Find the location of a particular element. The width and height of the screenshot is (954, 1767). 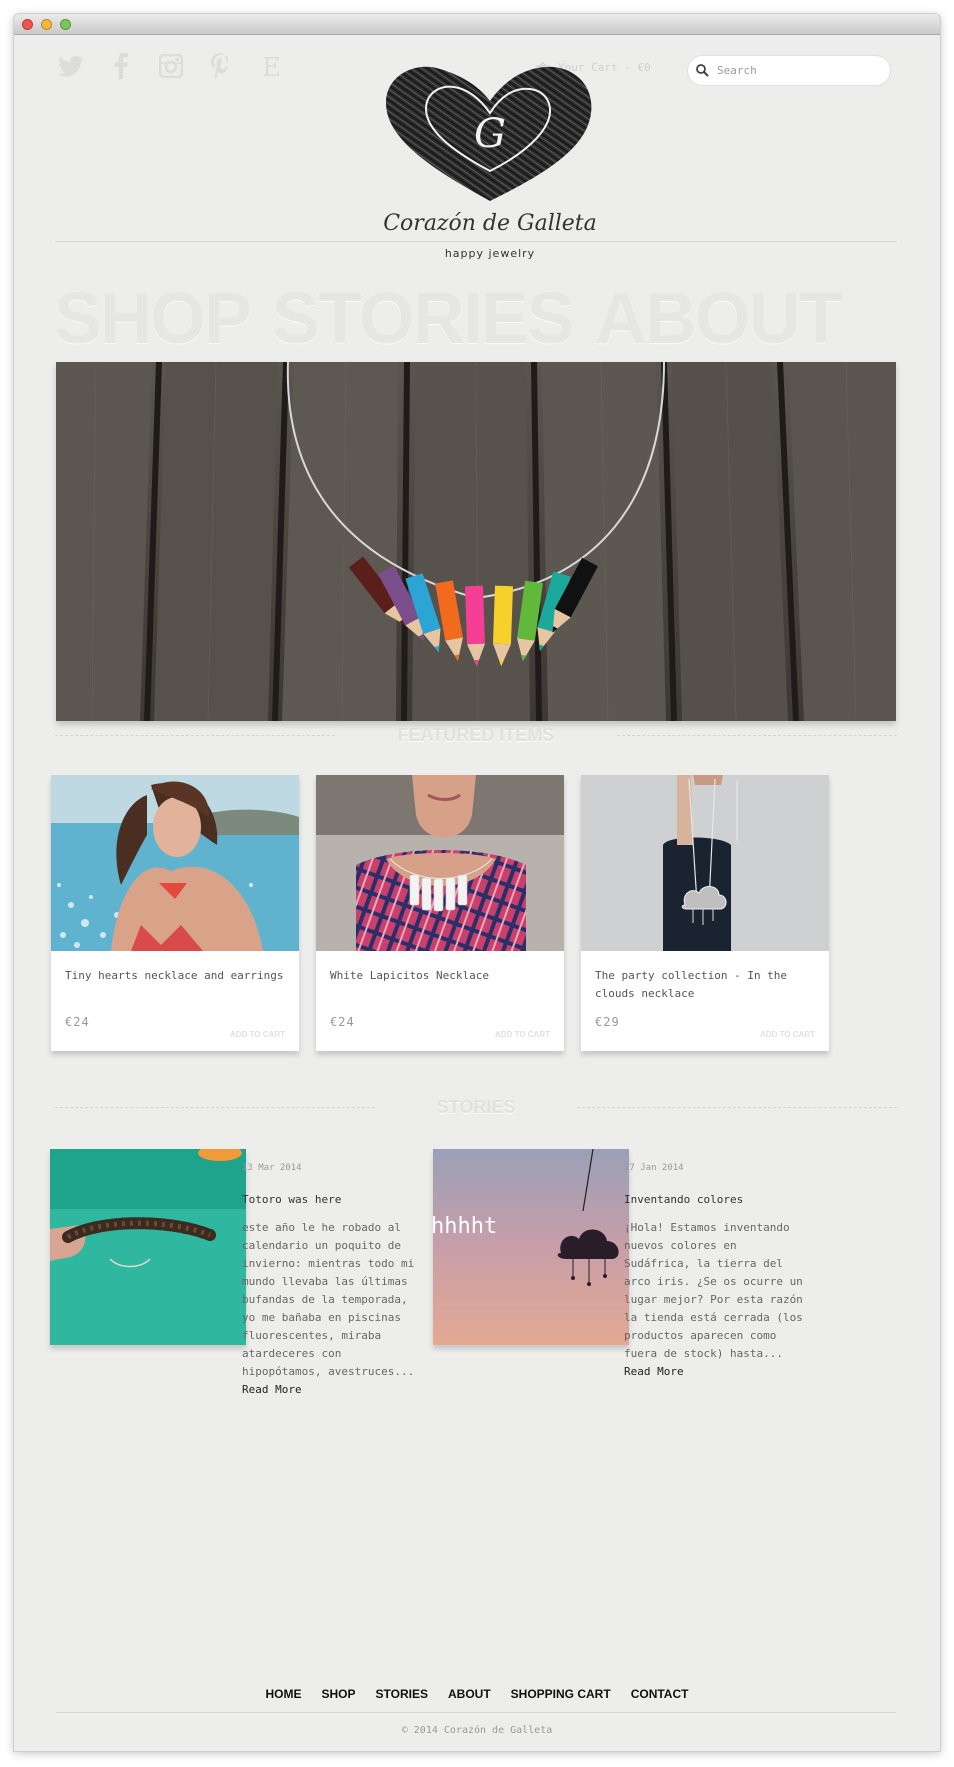

story-image: hhhht is located at coordinates (531, 1247).